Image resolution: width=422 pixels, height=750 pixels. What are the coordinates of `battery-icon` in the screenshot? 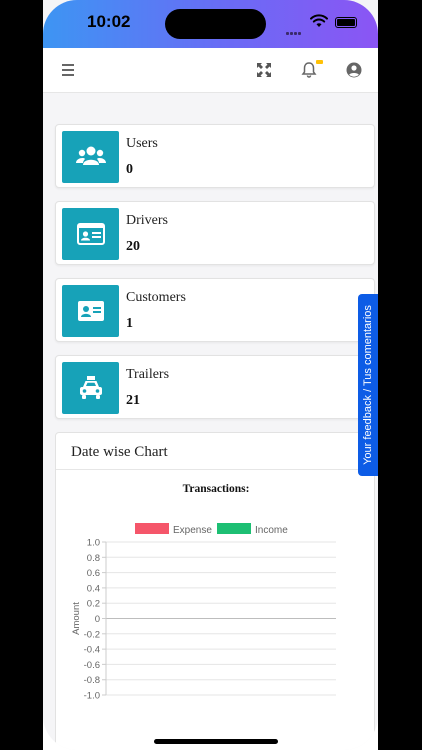 It's located at (346, 22).